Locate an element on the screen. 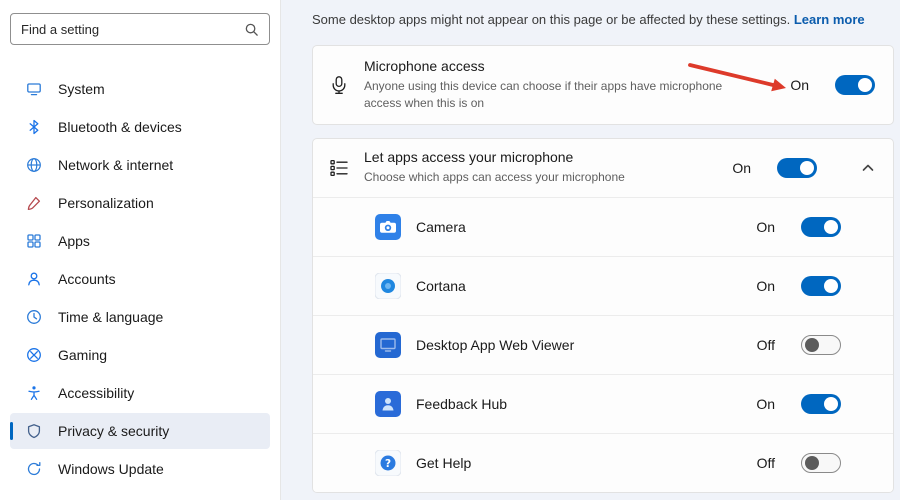  let-apps-title: Let apps access your microphone is located at coordinates (469, 157).